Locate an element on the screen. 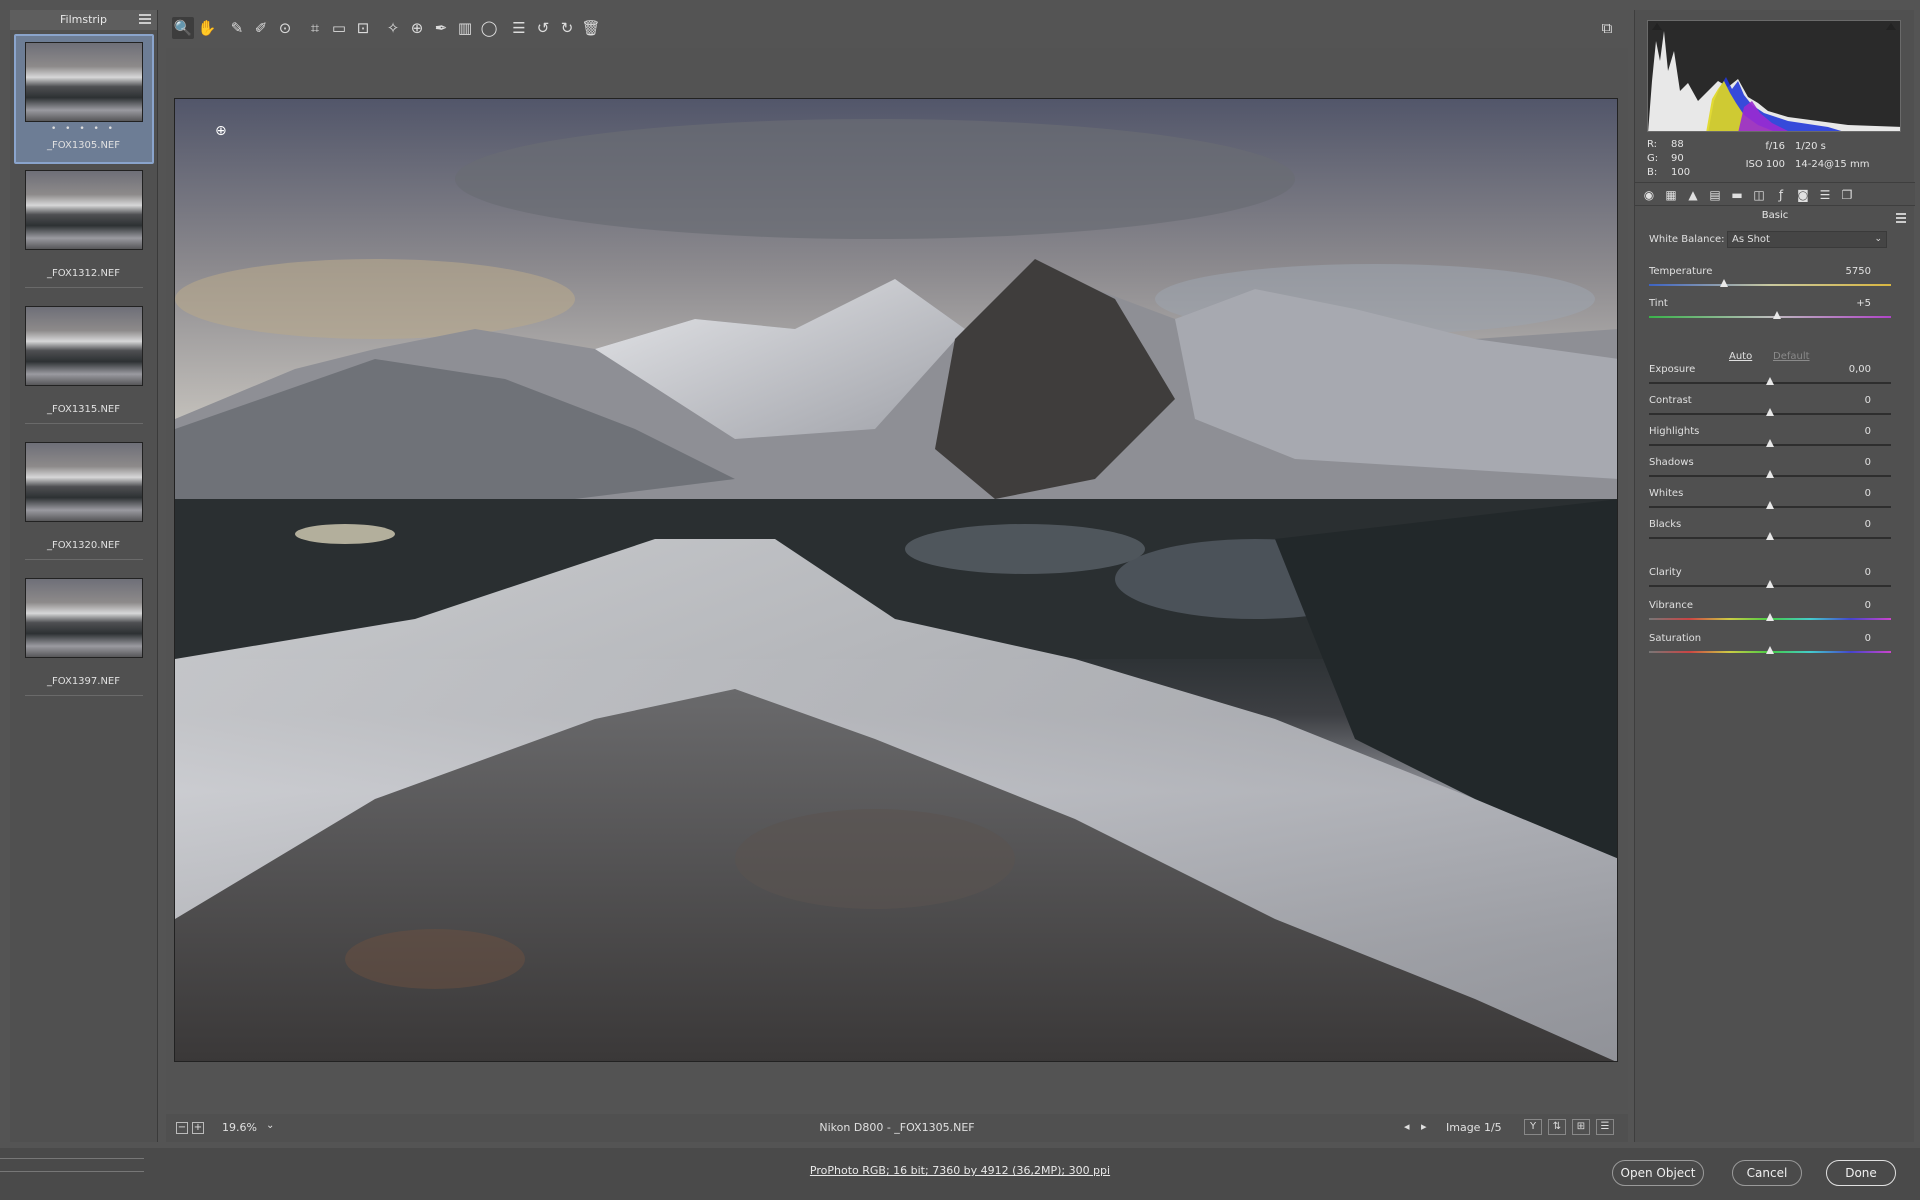  filename-label: _FOX1320.NEF is located at coordinates (83, 545).